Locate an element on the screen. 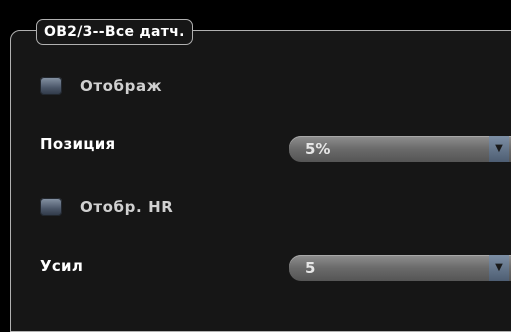 This screenshot has width=511, height=332. gain-select: 5 ▼ is located at coordinates (400, 268).